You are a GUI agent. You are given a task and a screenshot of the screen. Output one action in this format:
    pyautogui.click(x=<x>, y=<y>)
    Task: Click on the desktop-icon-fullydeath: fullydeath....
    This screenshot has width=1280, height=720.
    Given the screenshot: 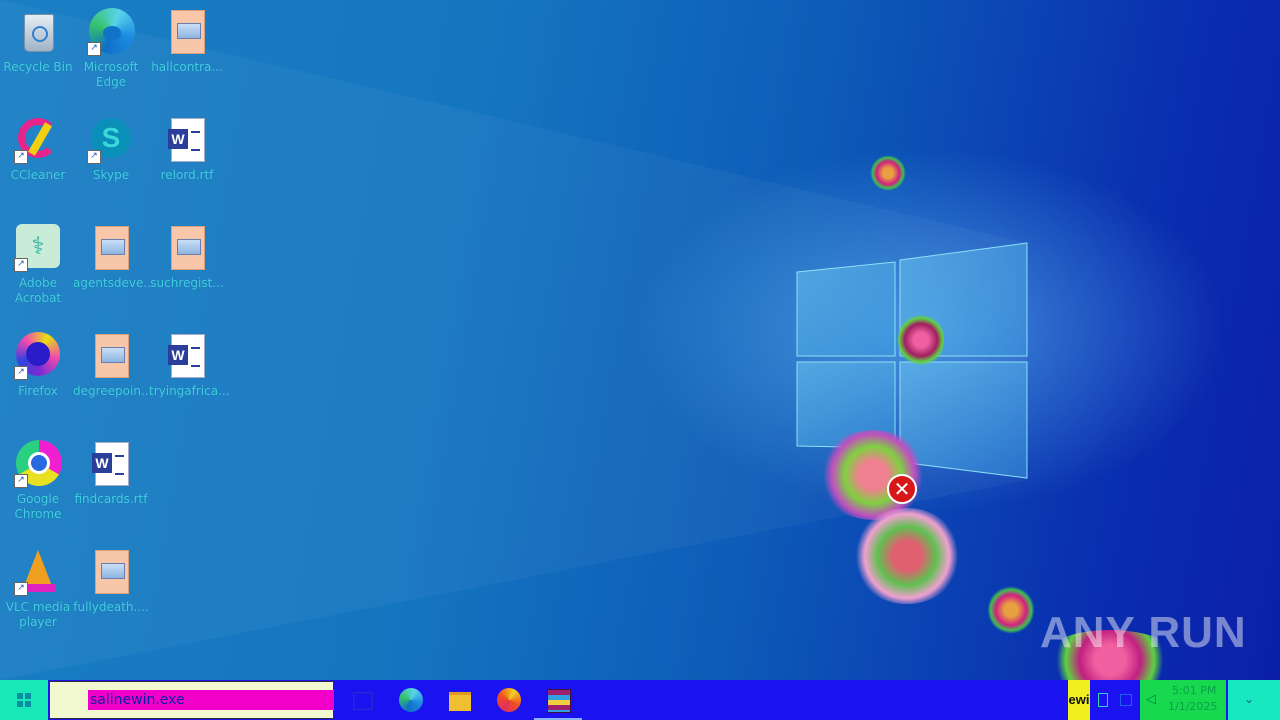 What is the action you would take?
    pyautogui.click(x=111, y=581)
    